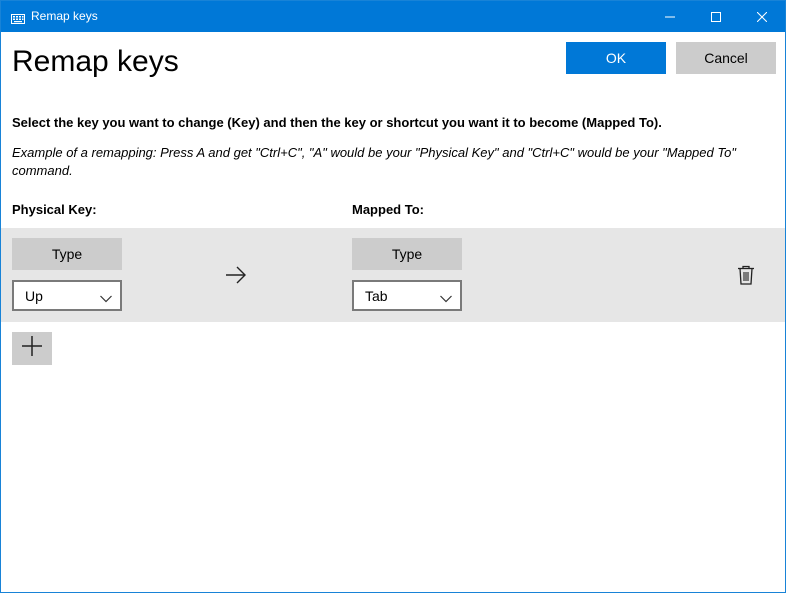 The width and height of the screenshot is (786, 593). I want to click on arrow-right-icon, so click(236, 277).